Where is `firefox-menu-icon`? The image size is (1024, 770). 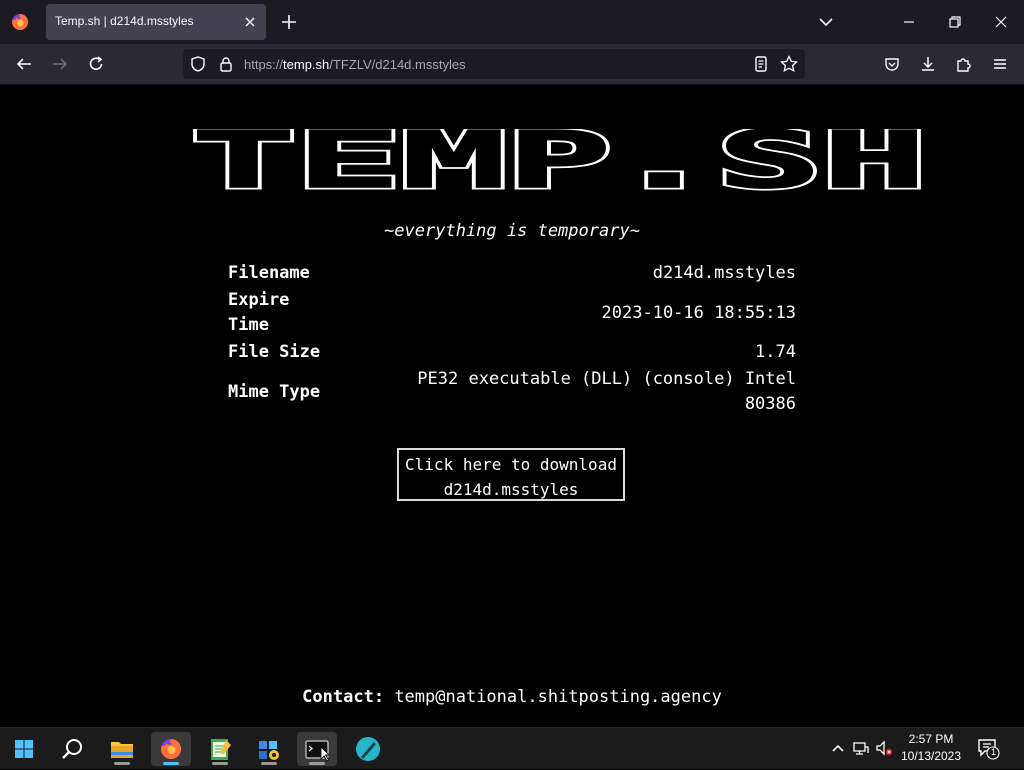
firefox-menu-icon is located at coordinates (20, 22).